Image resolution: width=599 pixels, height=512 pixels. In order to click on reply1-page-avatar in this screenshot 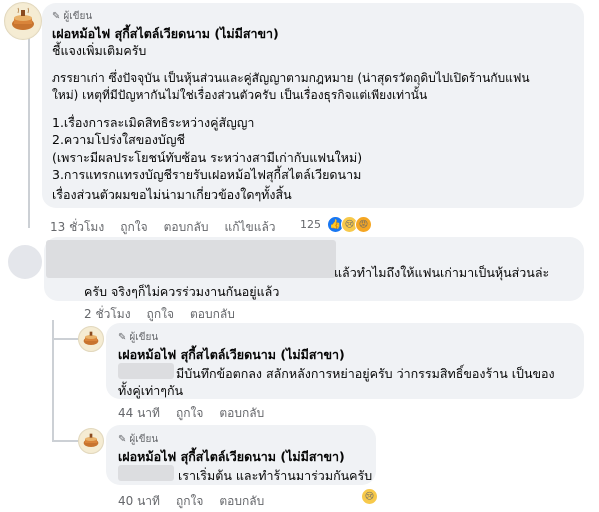, I will do `click(91, 339)`.